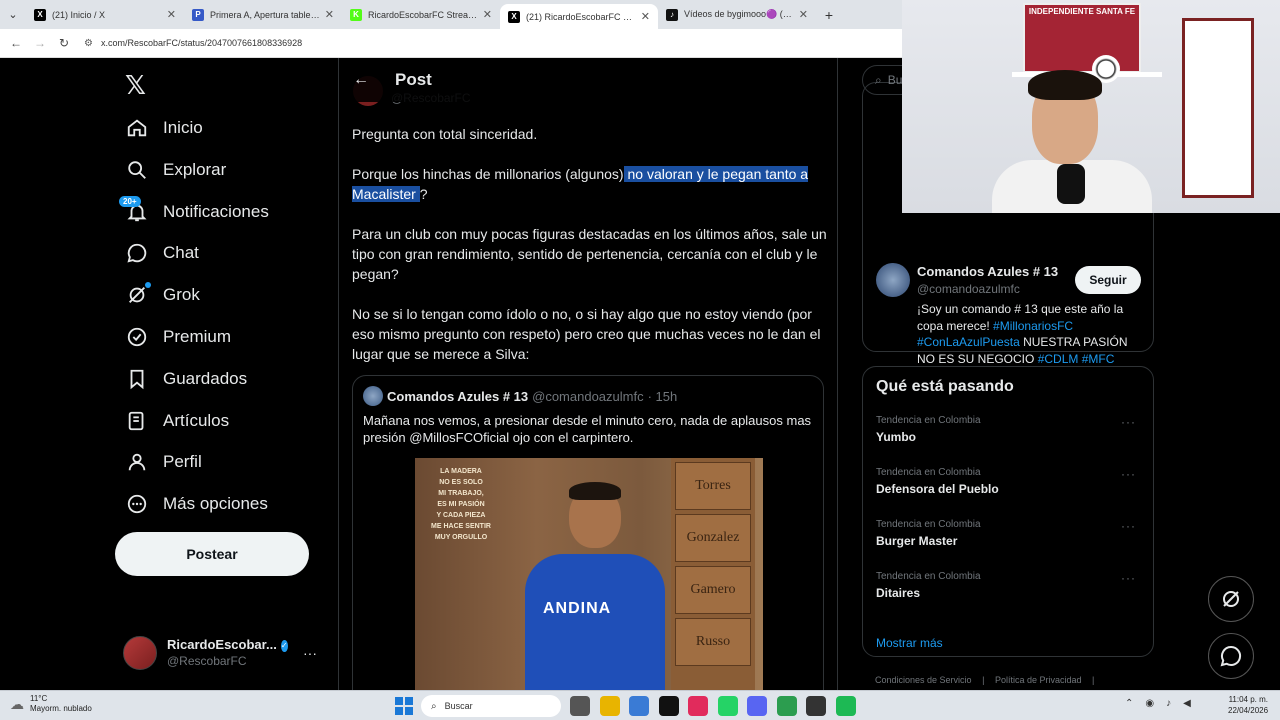 This screenshot has height=720, width=1280. I want to click on whatsapp-icon, so click(727, 706).